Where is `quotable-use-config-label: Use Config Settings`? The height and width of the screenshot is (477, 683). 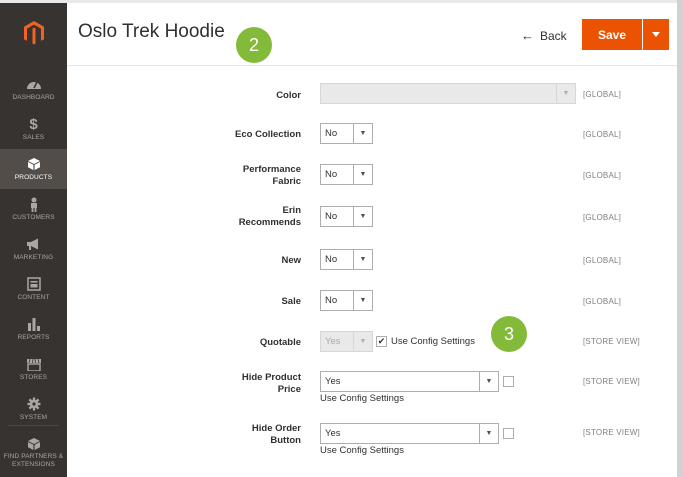
quotable-use-config-label: Use Config Settings is located at coordinates (433, 341).